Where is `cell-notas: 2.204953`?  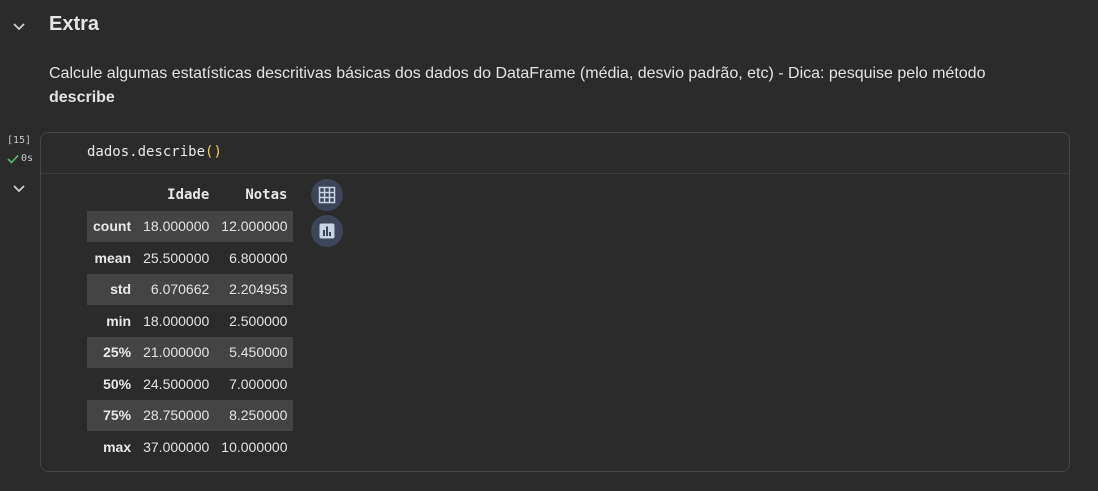 cell-notas: 2.204953 is located at coordinates (258, 289).